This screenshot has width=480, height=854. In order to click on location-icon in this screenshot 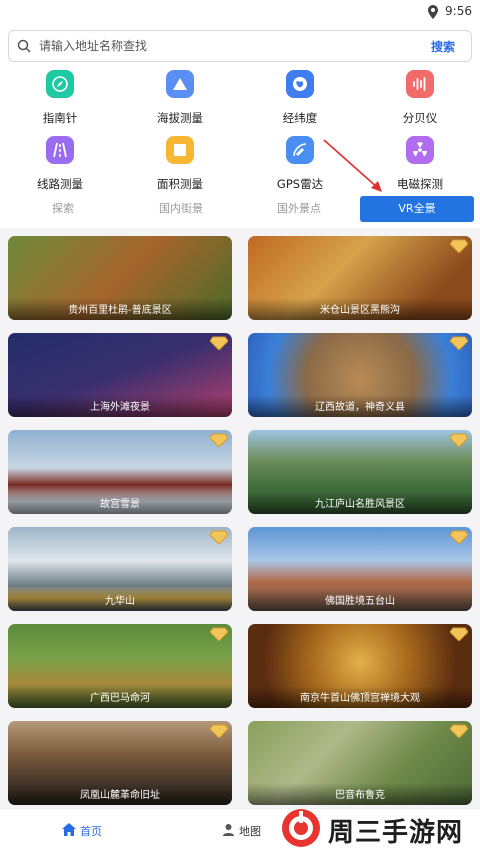, I will do `click(433, 13)`.